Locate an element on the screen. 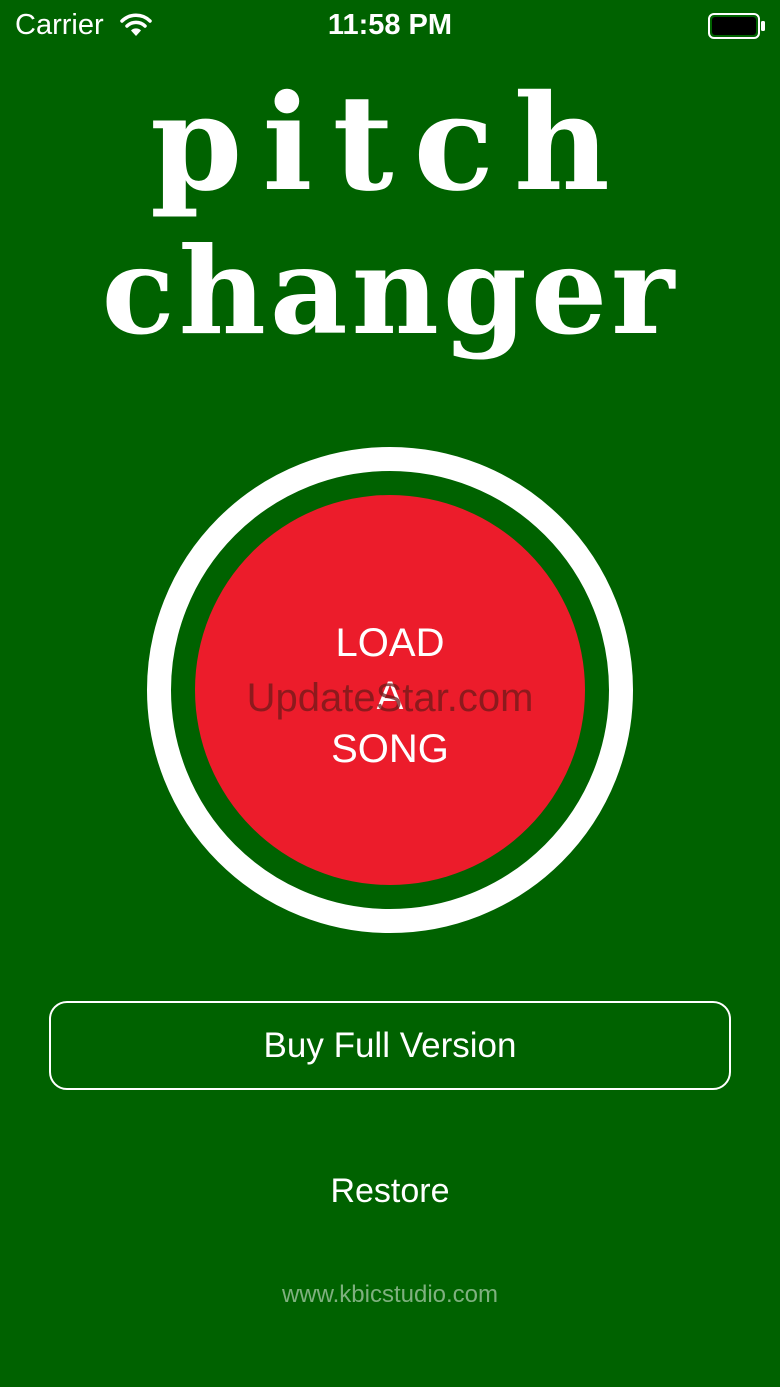 This screenshot has height=1387, width=780. app-title-changer: changer is located at coordinates (390, 291).